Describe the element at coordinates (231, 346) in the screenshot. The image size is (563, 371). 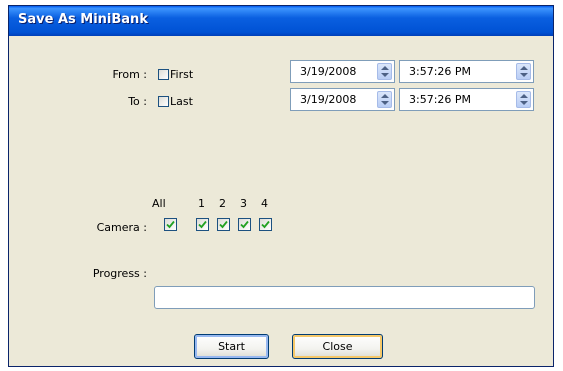
I see `start-button: Start` at that location.